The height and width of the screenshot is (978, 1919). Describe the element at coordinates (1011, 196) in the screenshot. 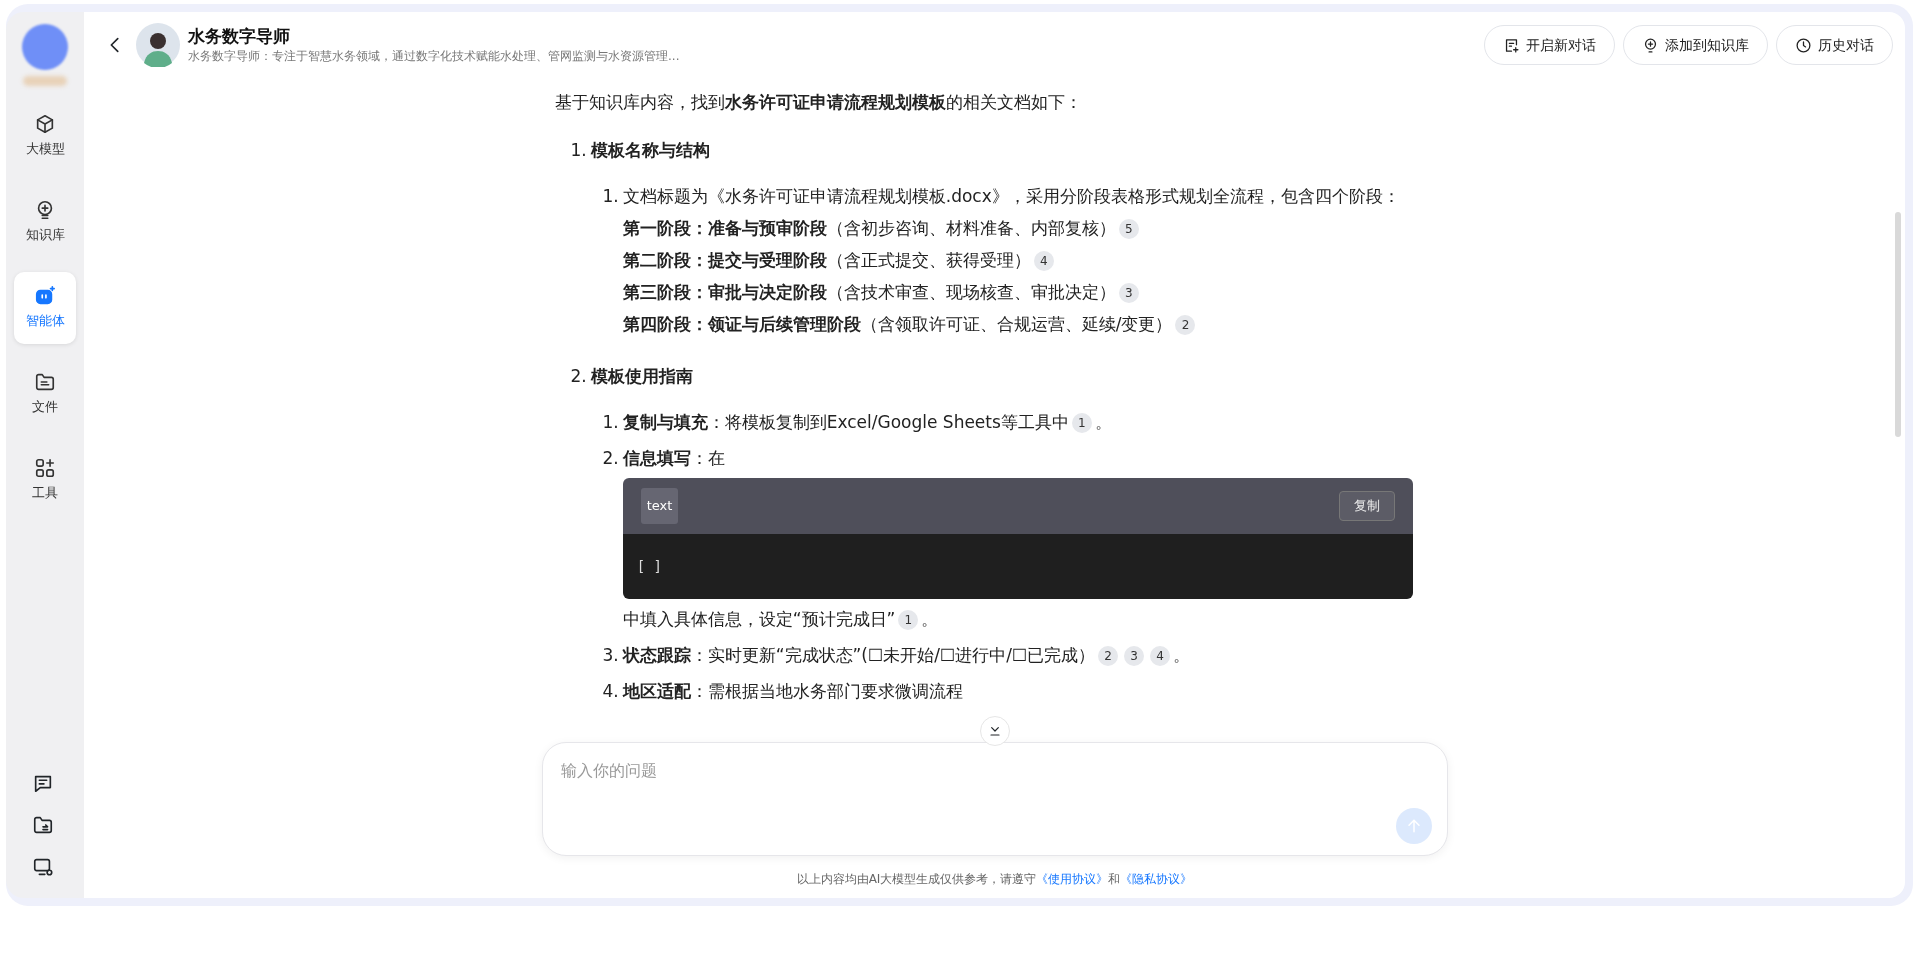

I see `item-text: 文档标题为《水务许可证申请流程规划模板.docx》，采用分阶段表格形式规划全流程，包含四个阶段：` at that location.